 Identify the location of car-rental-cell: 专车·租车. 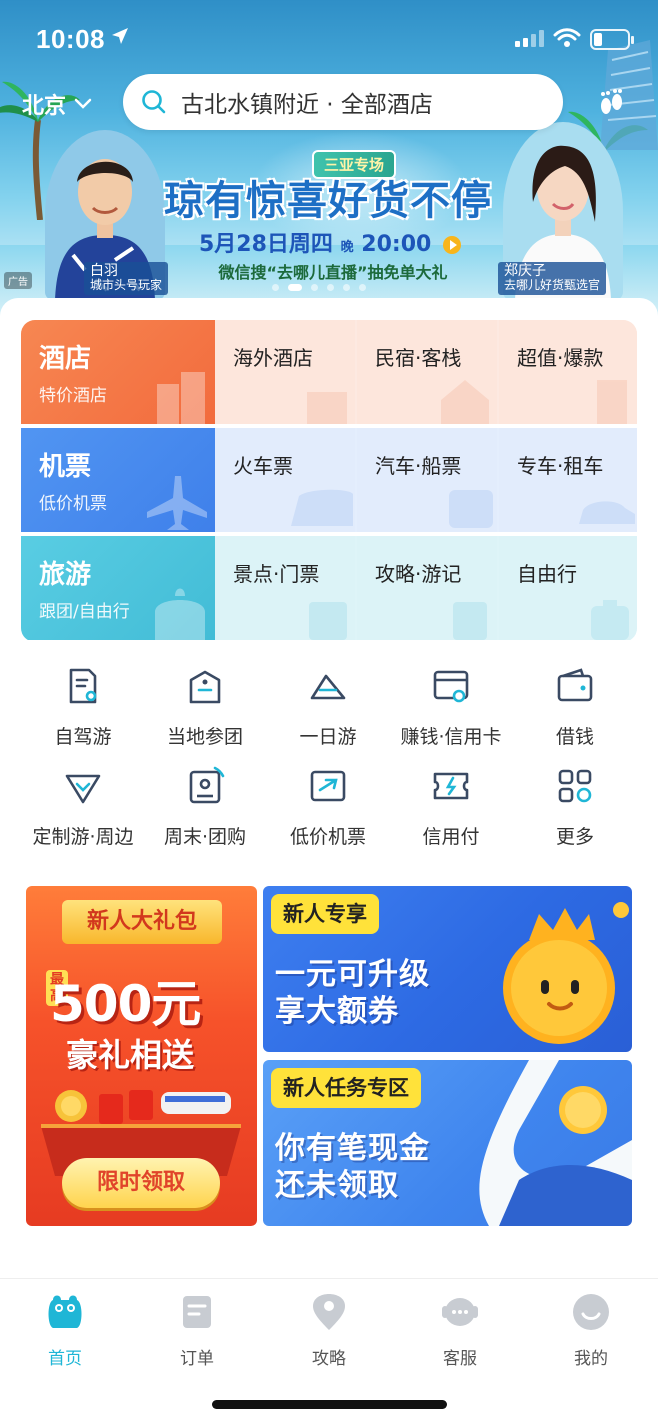
(568, 480).